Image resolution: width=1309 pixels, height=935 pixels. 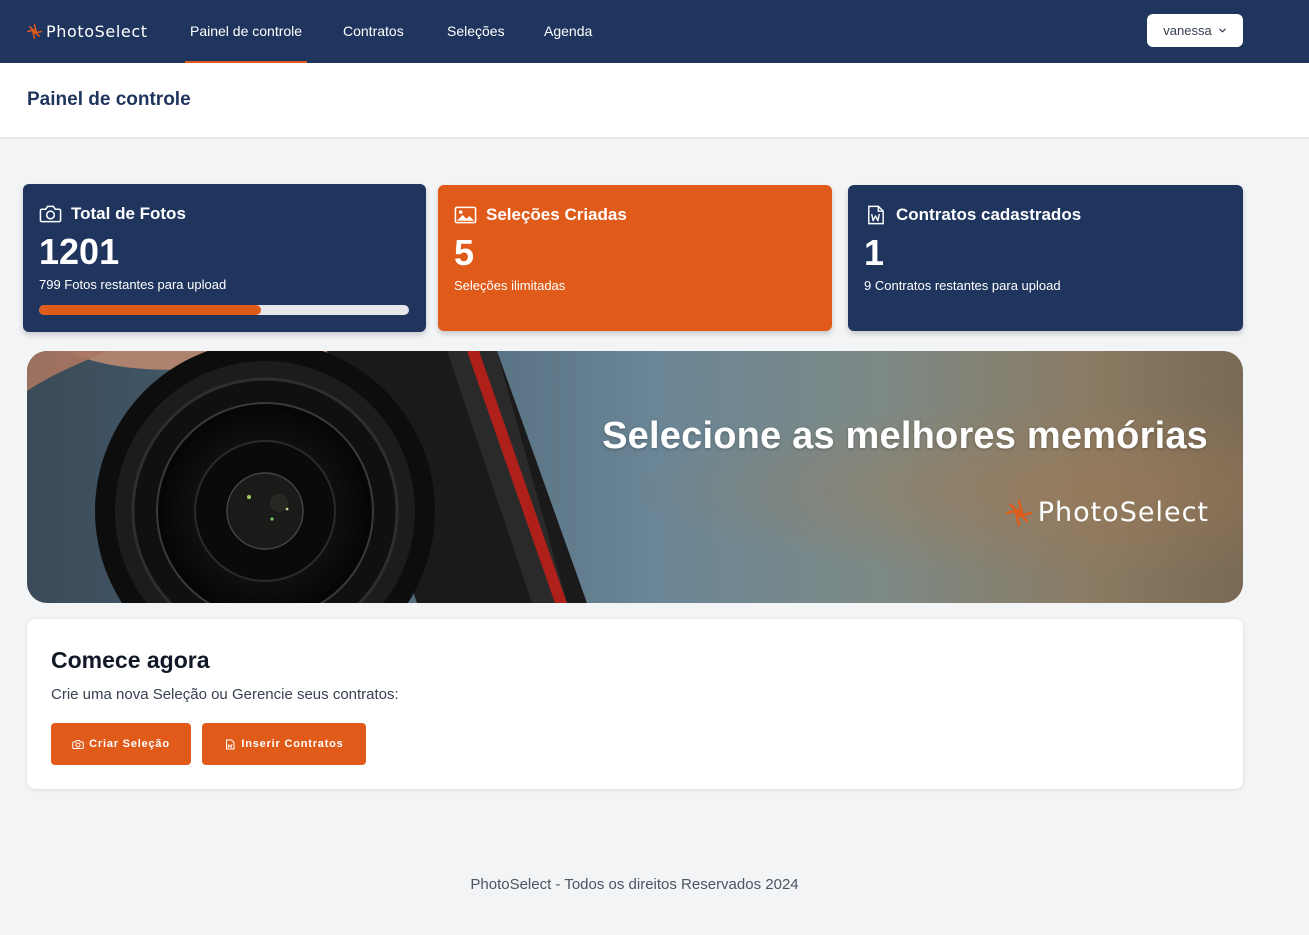 What do you see at coordinates (568, 31) in the screenshot?
I see `nav-item-agenda: Agenda` at bounding box center [568, 31].